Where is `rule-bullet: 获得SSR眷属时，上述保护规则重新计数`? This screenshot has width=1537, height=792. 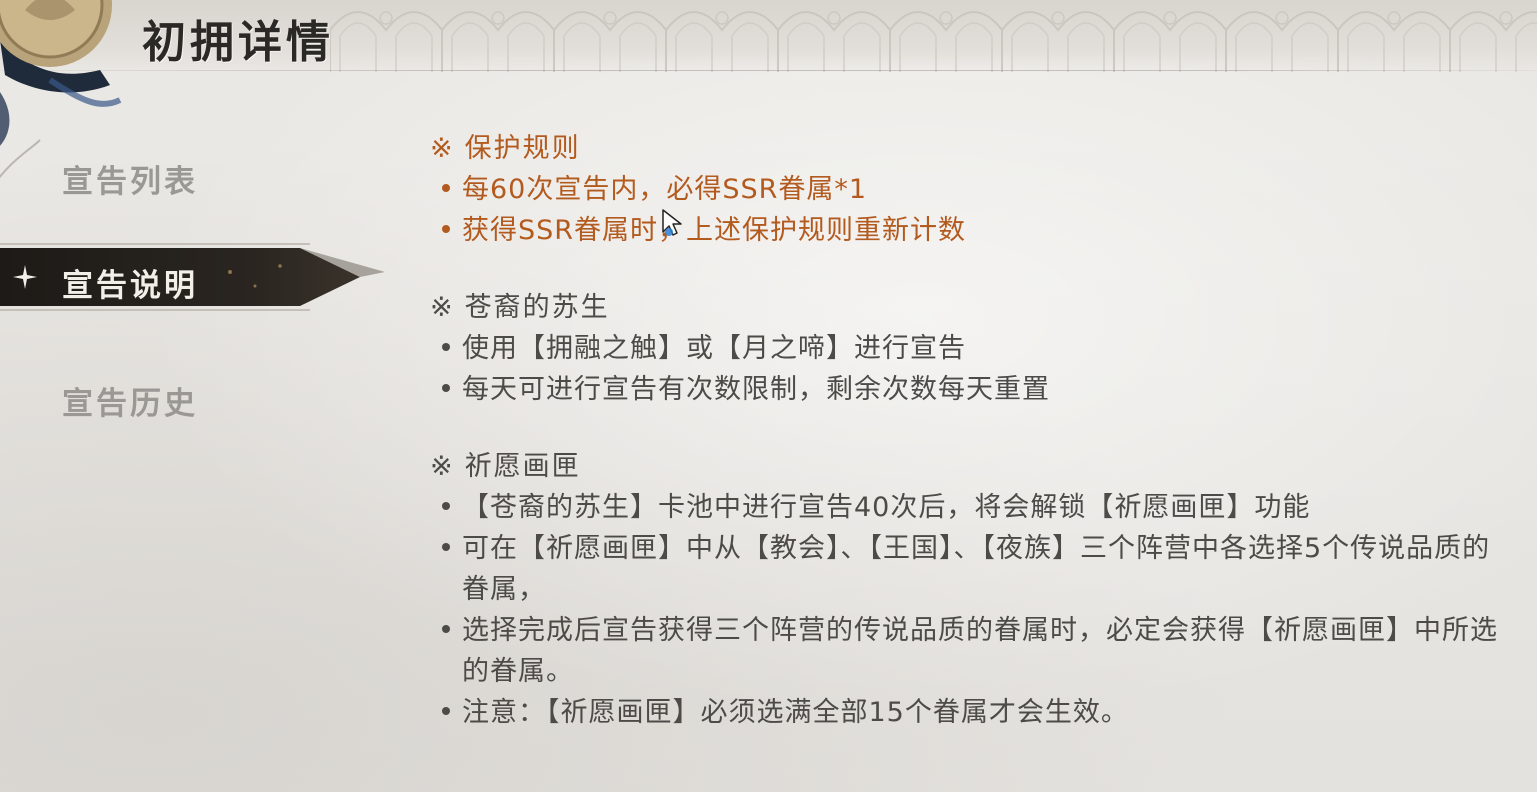 rule-bullet: 获得SSR眷属时，上述保护规则重新计数 is located at coordinates (965, 230).